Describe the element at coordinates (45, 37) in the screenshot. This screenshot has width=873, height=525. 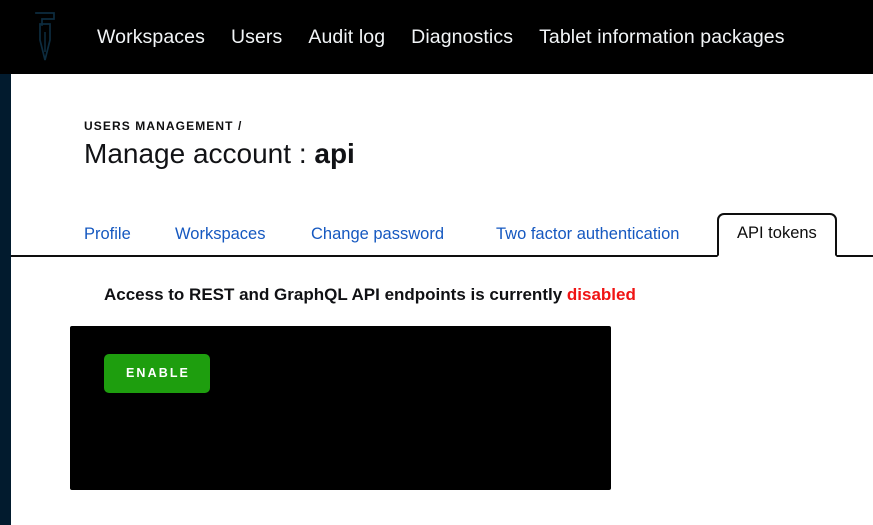
I see `pen-nib-logo-icon` at that location.